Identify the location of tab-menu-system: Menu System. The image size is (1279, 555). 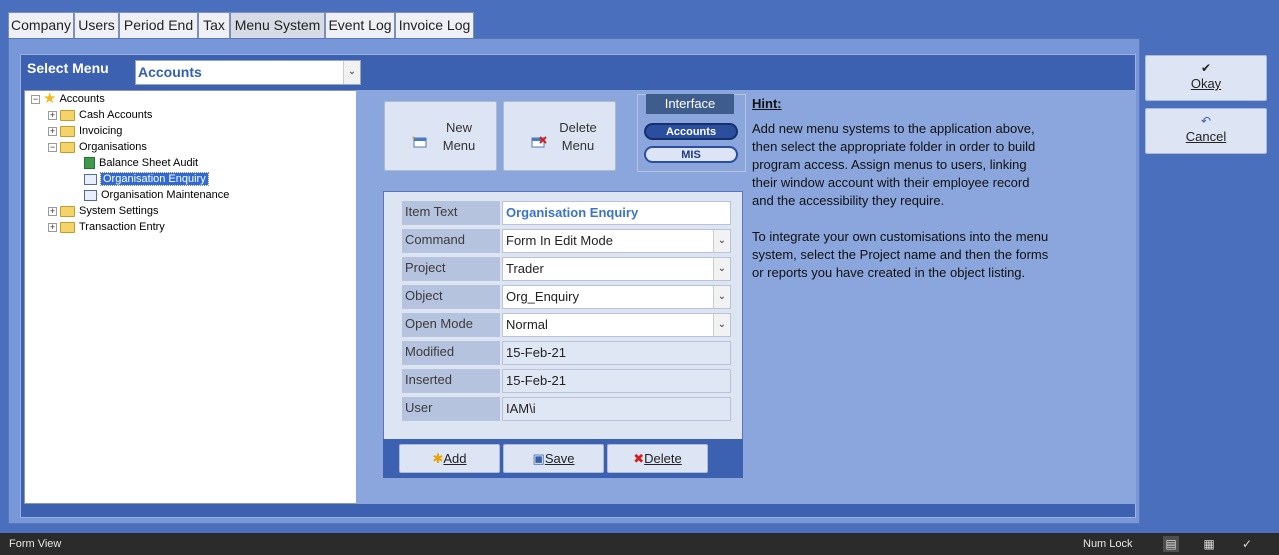
(277, 25).